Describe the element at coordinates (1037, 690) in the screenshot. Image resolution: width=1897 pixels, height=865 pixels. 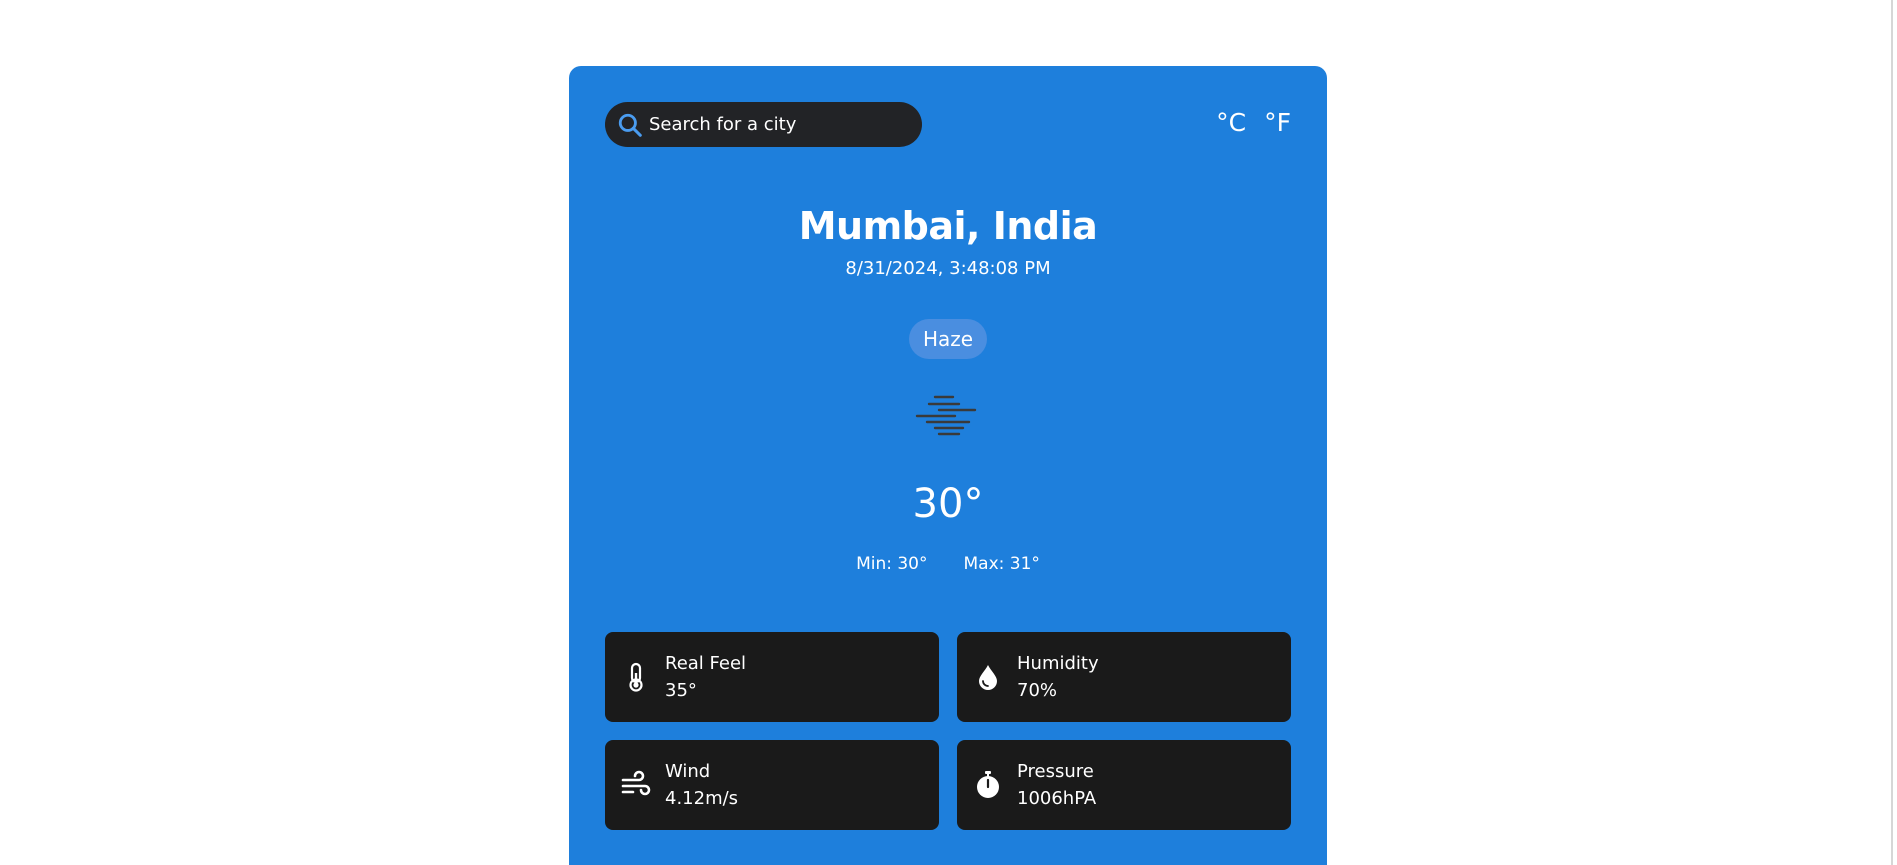
I see `humidity-value: 70%` at that location.